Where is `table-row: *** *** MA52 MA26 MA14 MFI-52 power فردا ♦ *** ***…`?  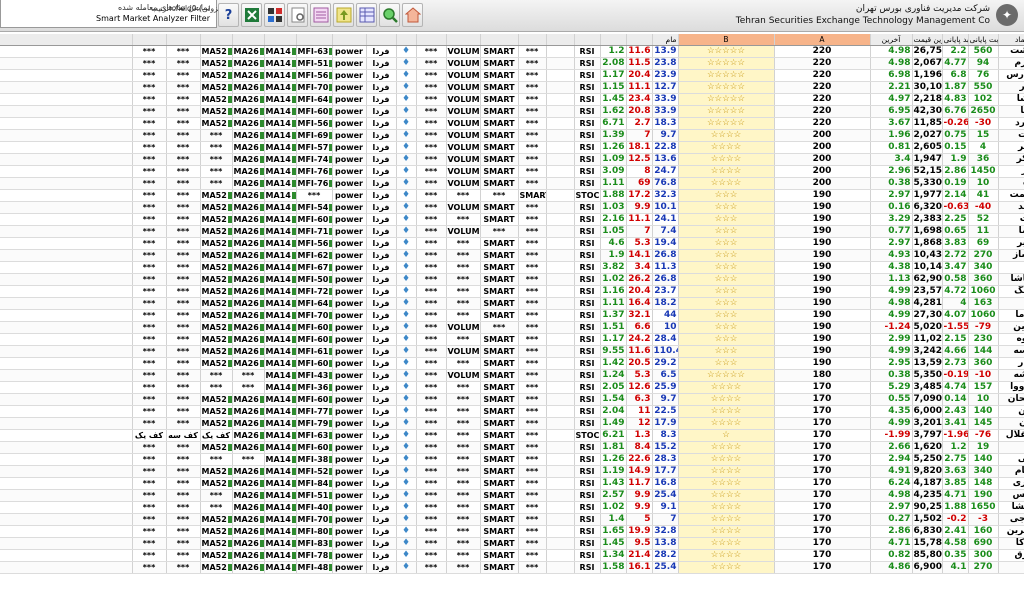
table-row: *** *** MA52 MA26 MA14 MFI-52 power فردا ♦ *** ***… is located at coordinates (512, 471).